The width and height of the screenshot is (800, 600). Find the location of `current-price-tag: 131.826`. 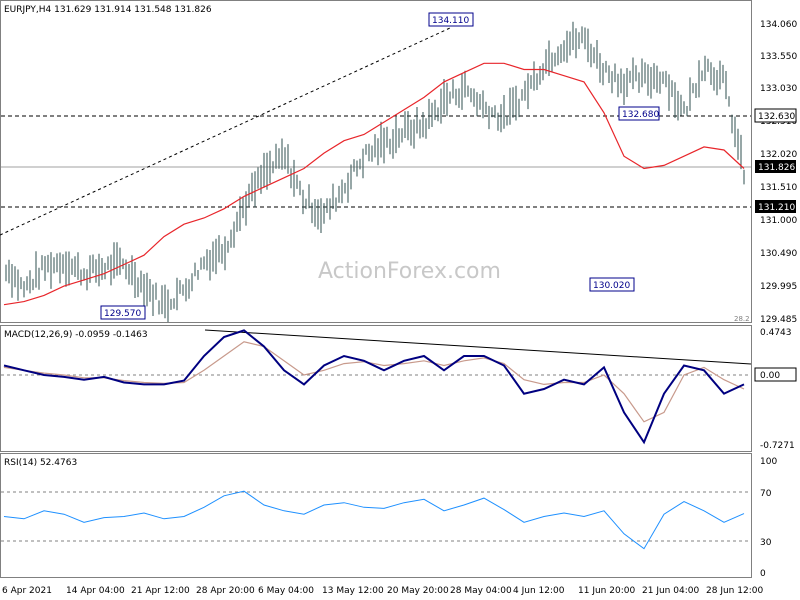

current-price-tag: 131.826 is located at coordinates (775, 166).